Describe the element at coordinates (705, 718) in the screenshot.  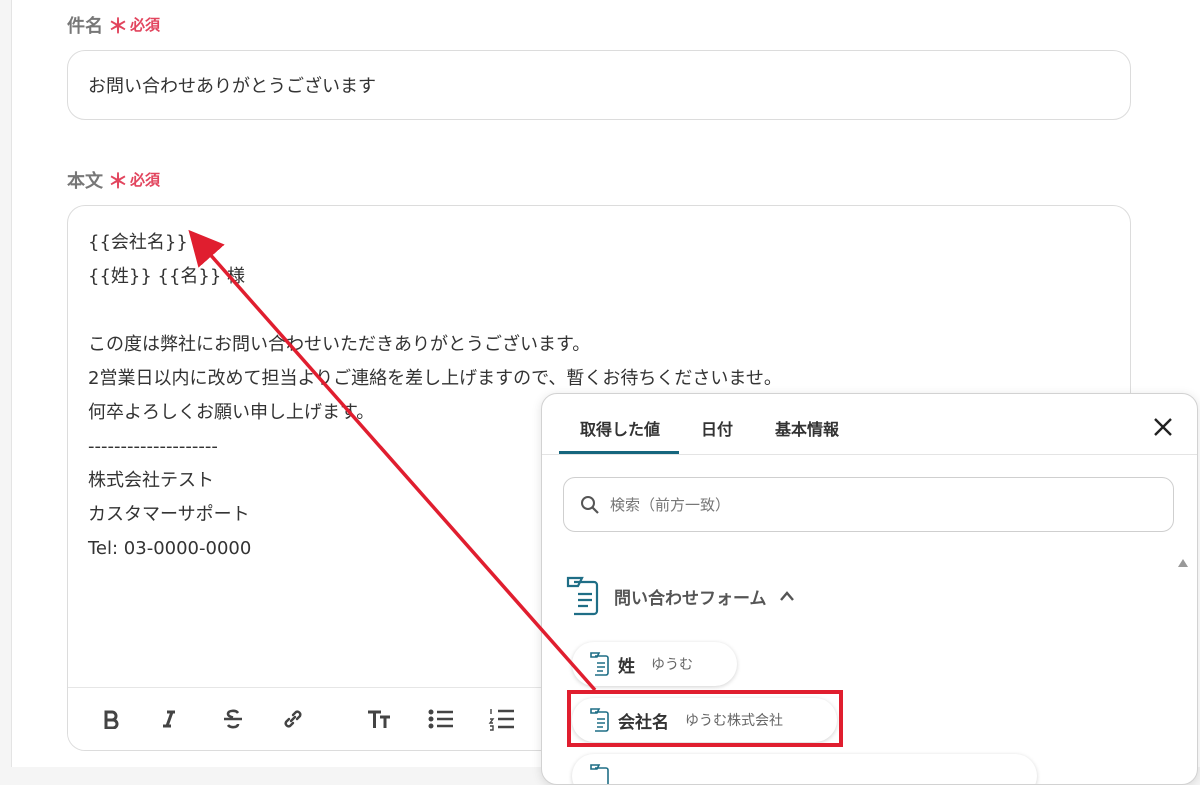
I see `annotation-highlight-box` at that location.